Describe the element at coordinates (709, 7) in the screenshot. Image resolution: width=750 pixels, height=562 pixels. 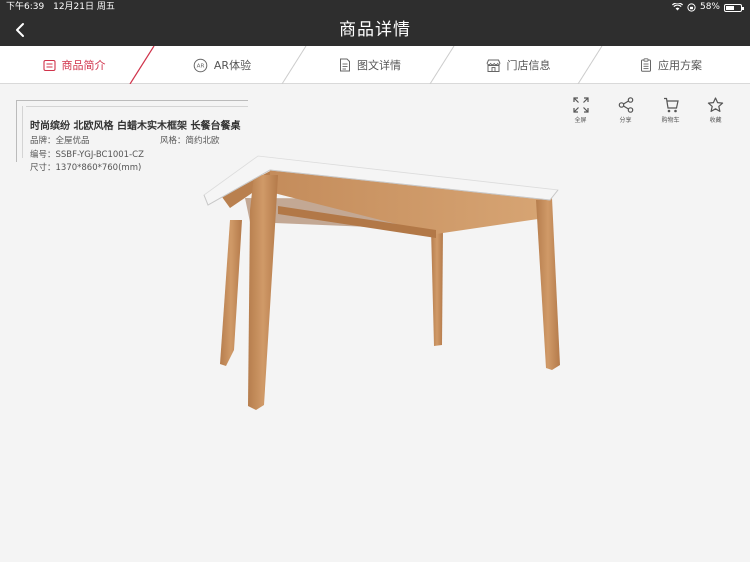
I see `battery-percent: 58%` at that location.